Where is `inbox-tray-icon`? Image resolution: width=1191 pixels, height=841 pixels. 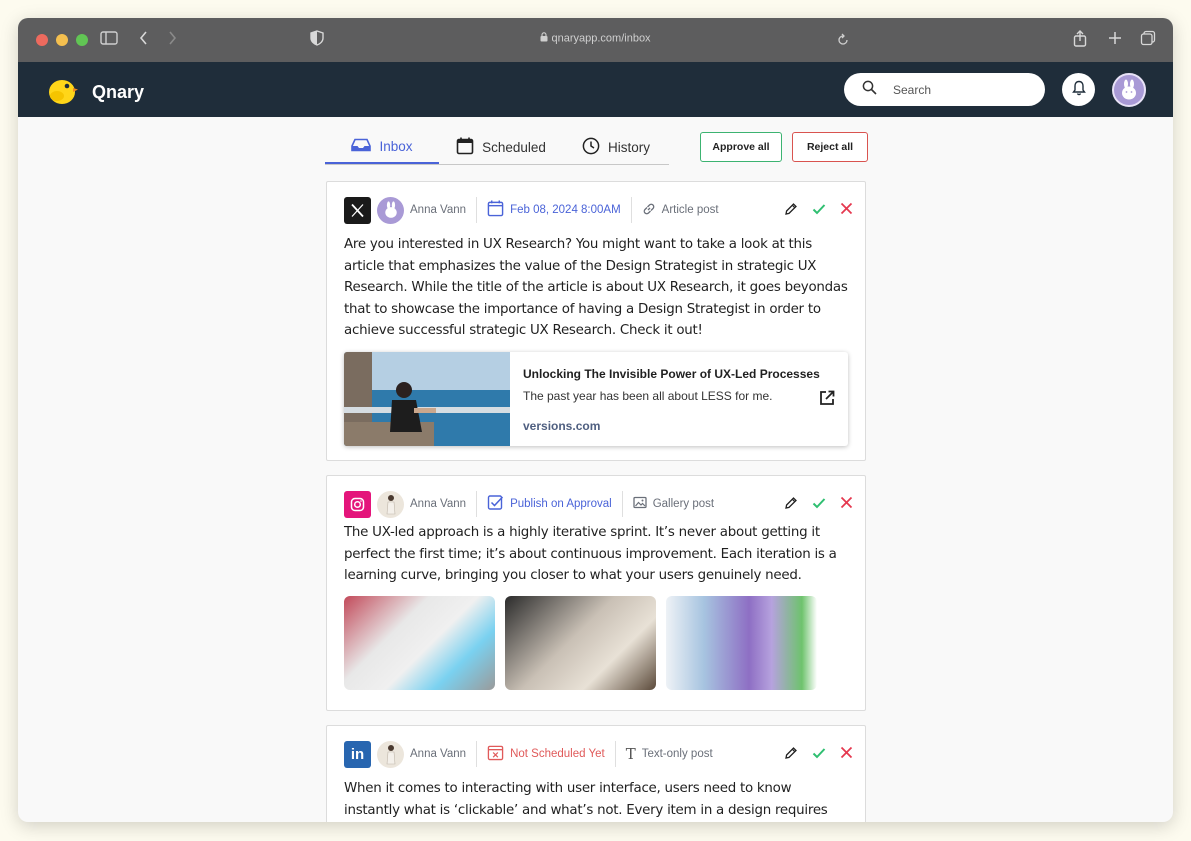 inbox-tray-icon is located at coordinates (361, 146).